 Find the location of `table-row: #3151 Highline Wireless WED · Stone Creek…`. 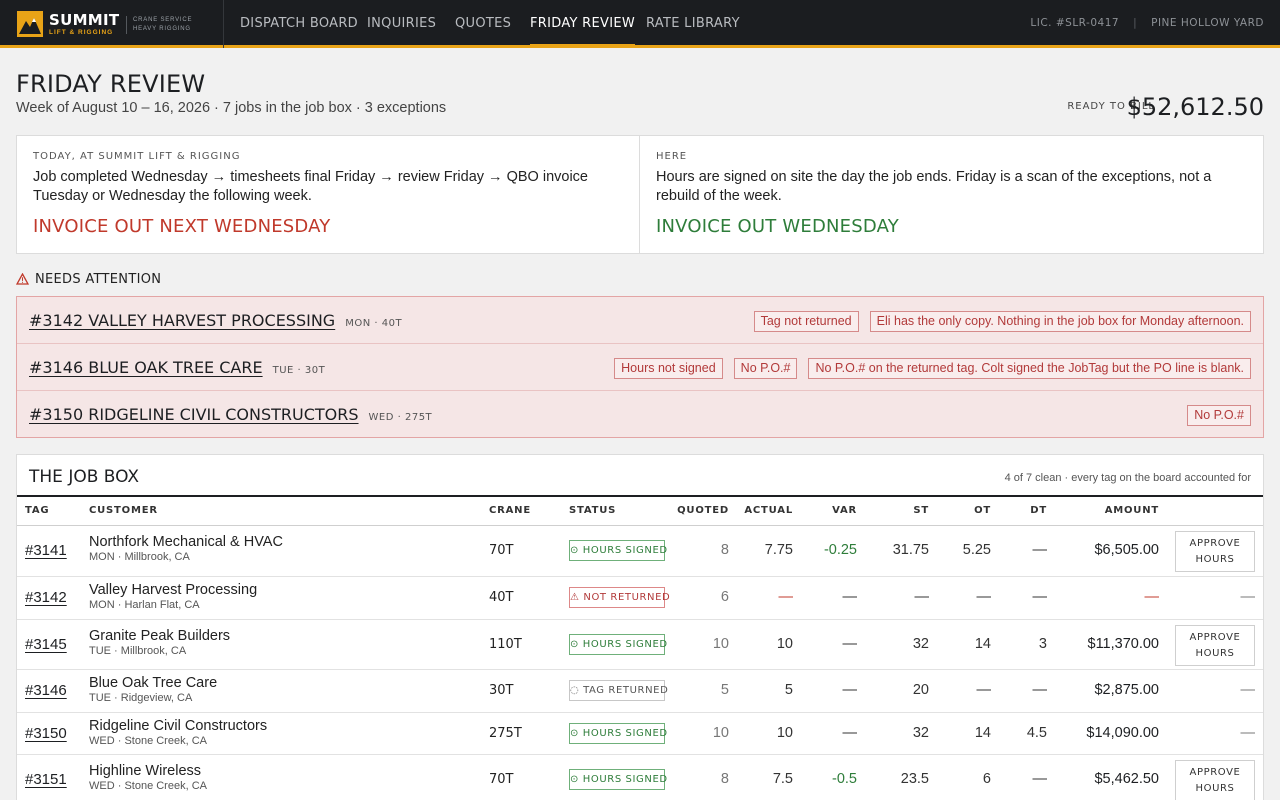

table-row: #3151 Highline Wireless WED · Stone Creek… is located at coordinates (640, 777).